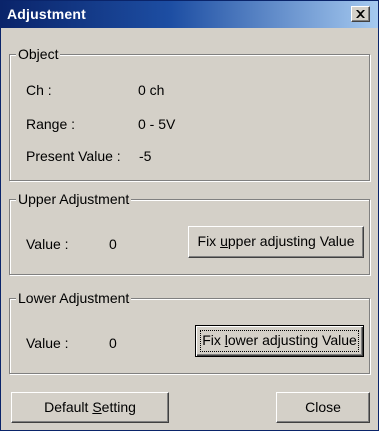 Image resolution: width=379 pixels, height=431 pixels. I want to click on close-icon, so click(360, 14).